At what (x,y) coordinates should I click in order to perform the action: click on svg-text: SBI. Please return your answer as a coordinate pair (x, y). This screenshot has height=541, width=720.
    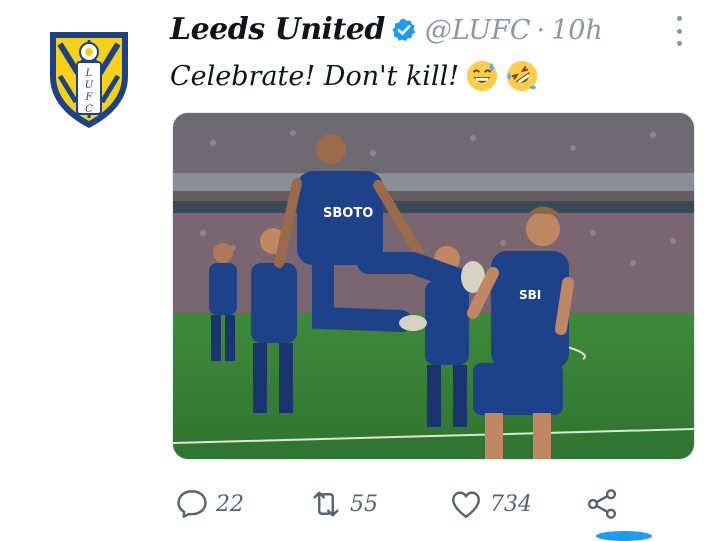
    Looking at the image, I should click on (530, 295).